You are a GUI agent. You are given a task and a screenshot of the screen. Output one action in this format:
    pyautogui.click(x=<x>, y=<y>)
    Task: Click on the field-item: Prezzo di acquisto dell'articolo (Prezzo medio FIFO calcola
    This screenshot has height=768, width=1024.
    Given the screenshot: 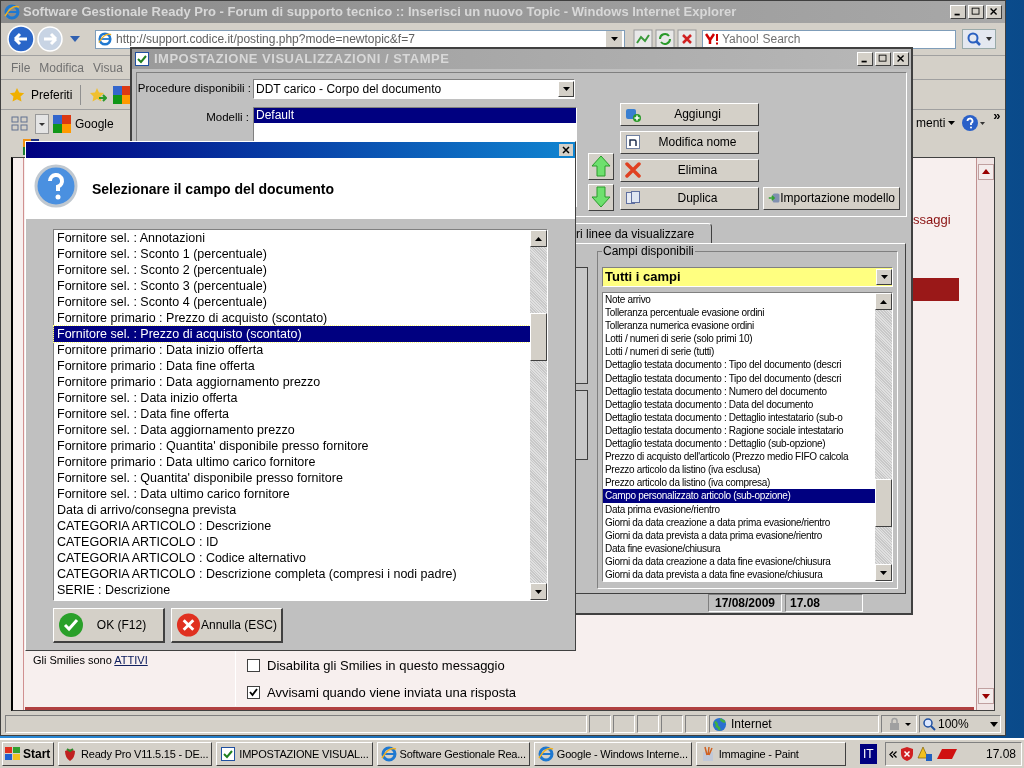 What is the action you would take?
    pyautogui.click(x=739, y=457)
    